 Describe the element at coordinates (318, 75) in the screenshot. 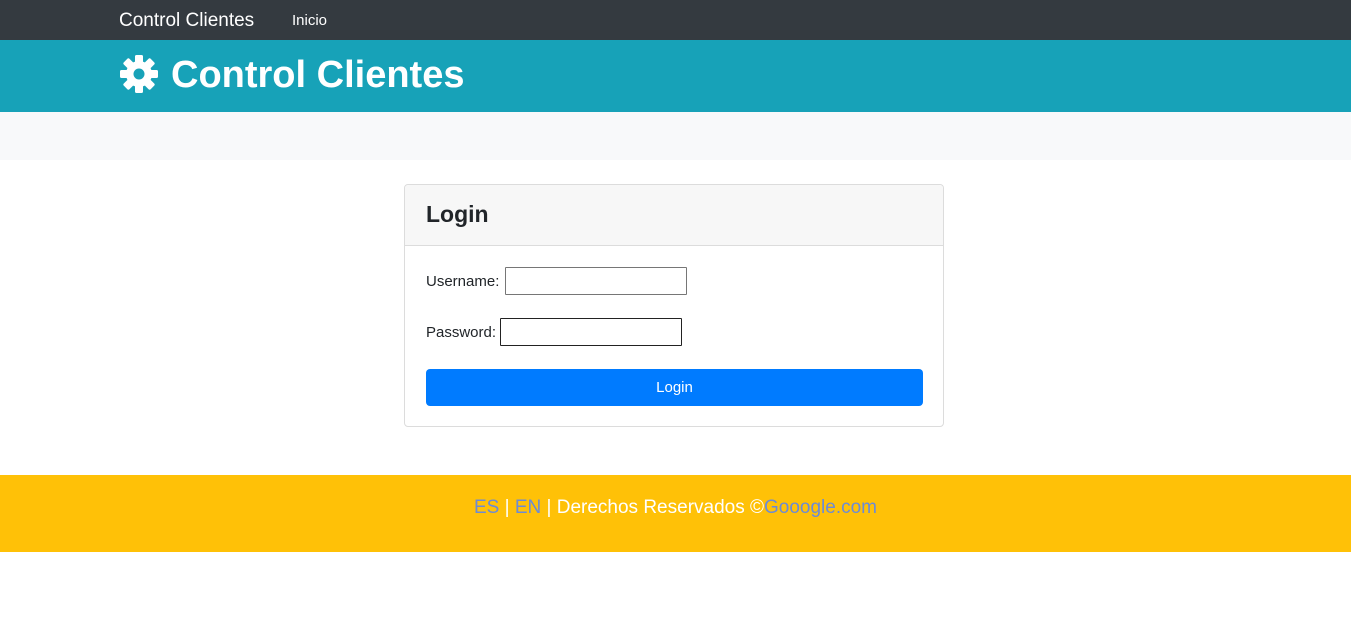

I see `page-title: Control Clientes` at that location.